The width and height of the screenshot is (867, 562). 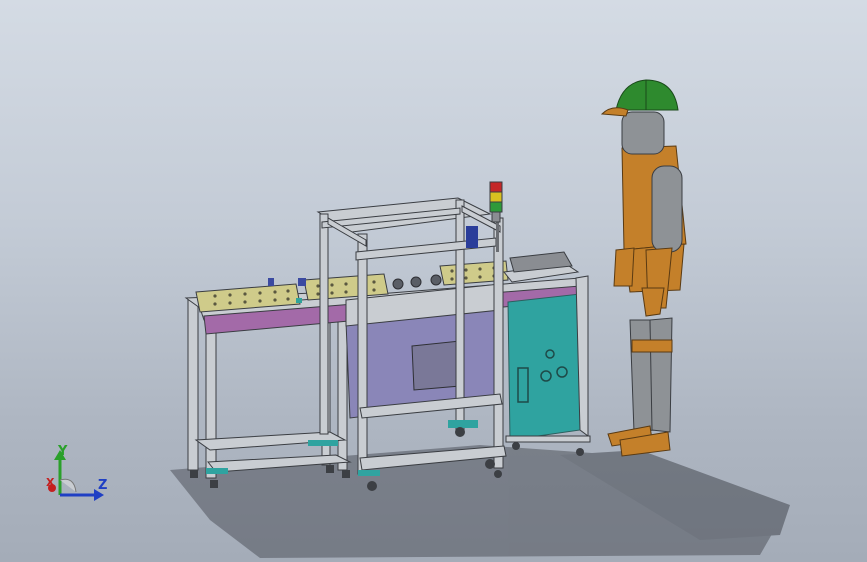 I want to click on housing-ports, so click(x=417, y=282).